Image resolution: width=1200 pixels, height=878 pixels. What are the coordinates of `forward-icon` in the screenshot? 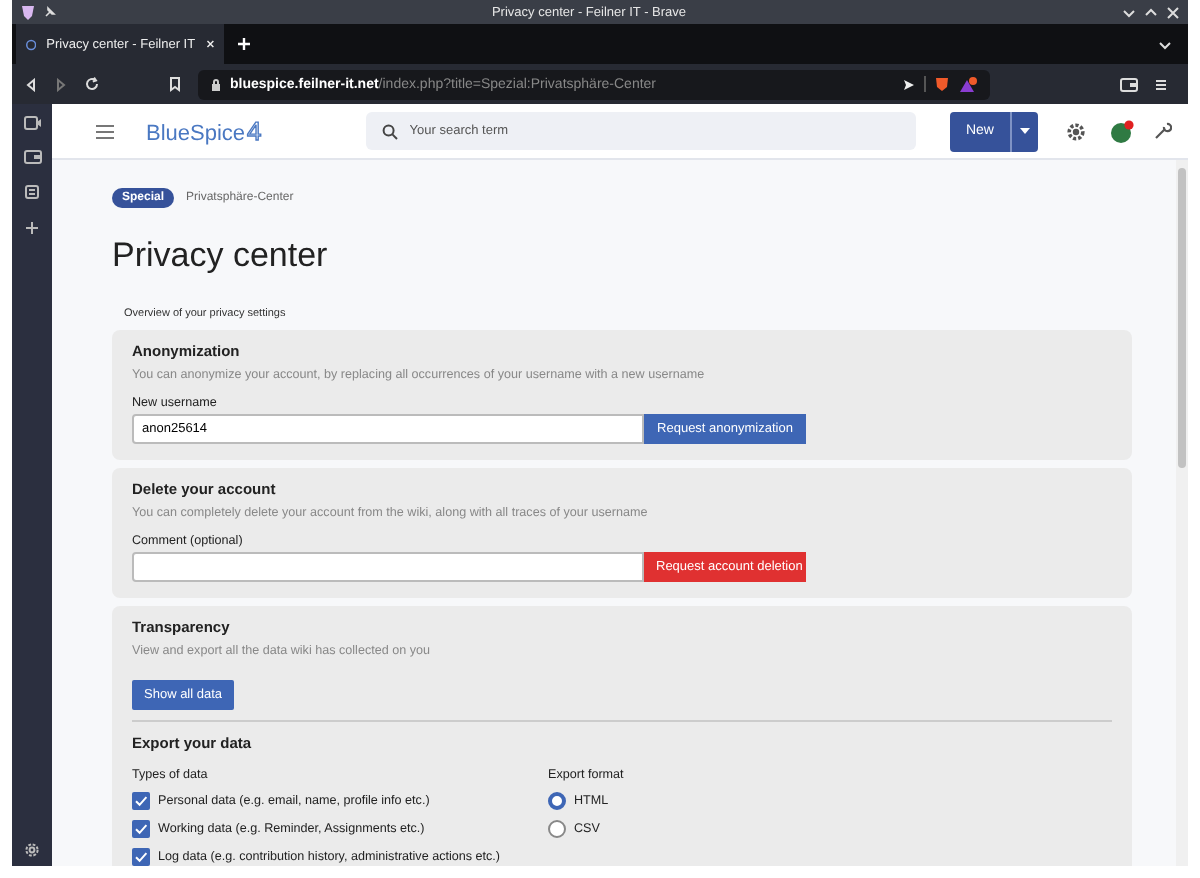 It's located at (61, 84).